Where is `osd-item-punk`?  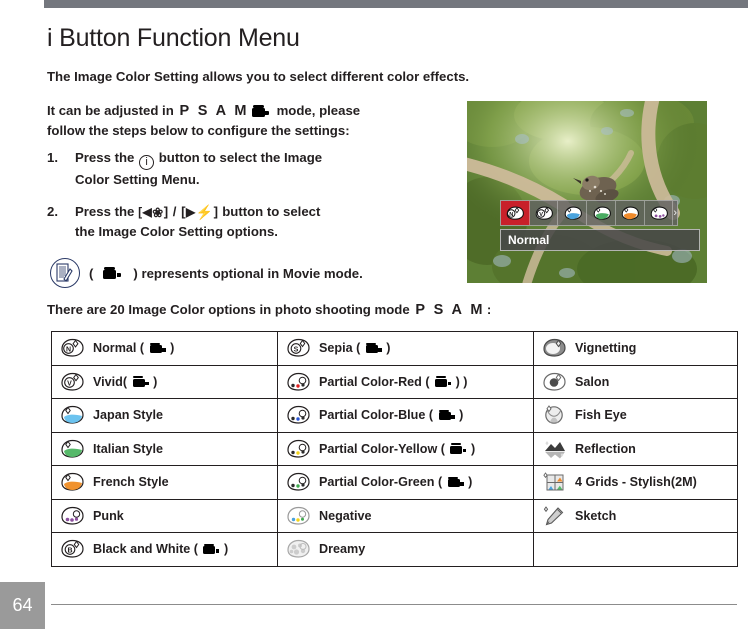 osd-item-punk is located at coordinates (659, 213).